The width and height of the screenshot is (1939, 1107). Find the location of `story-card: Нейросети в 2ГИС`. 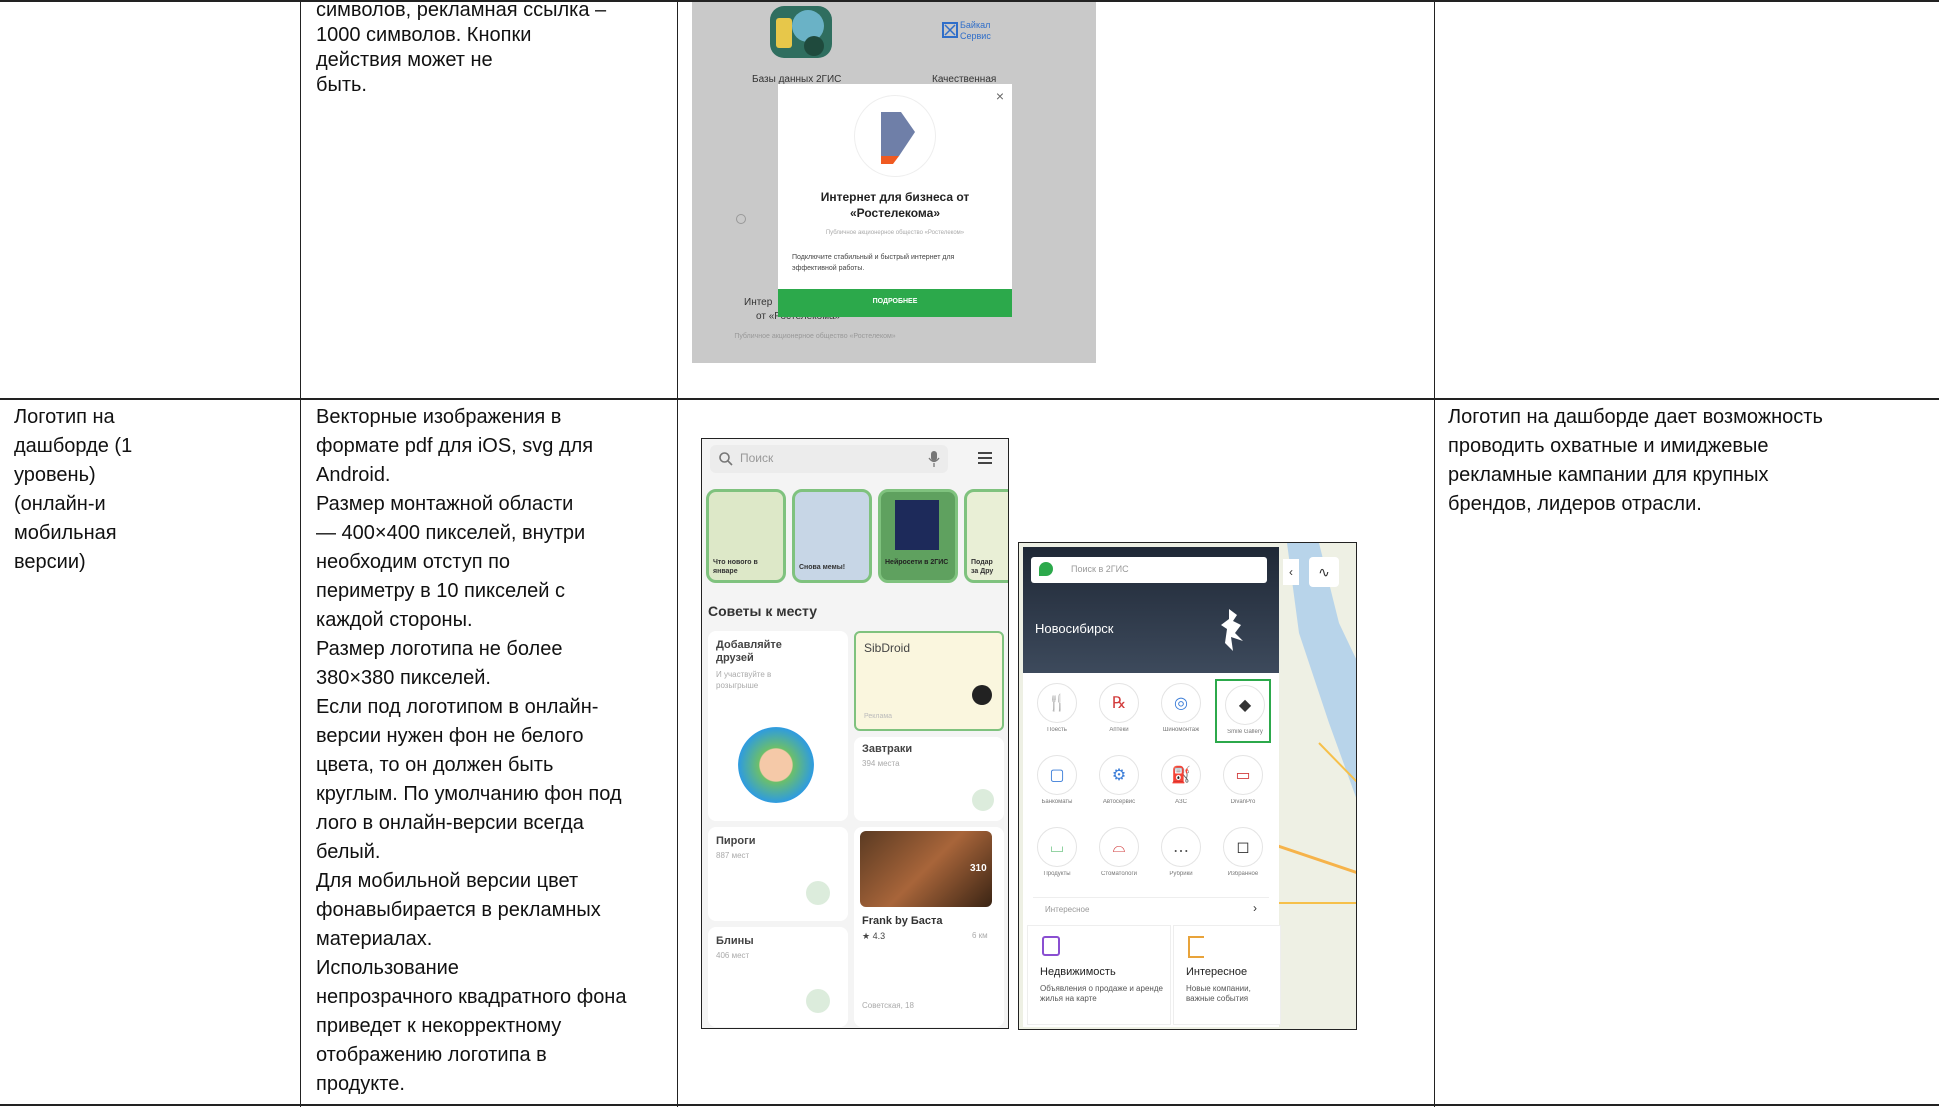

story-card: Нейросети в 2ГИС is located at coordinates (918, 536).